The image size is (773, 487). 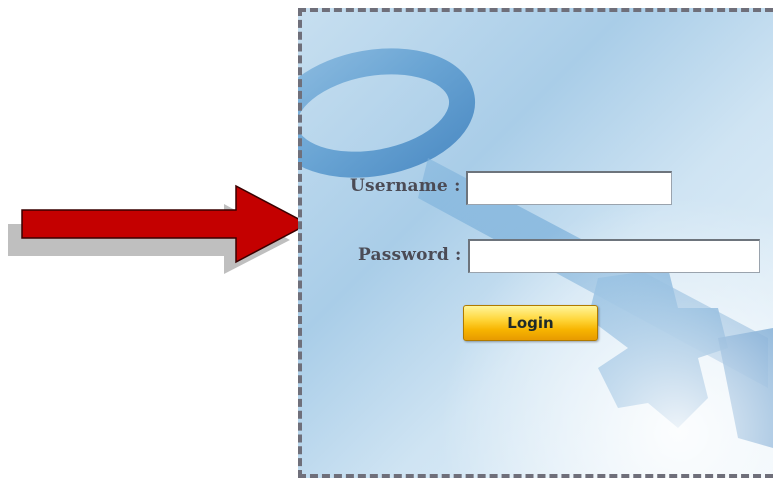 I want to click on username-field, so click(x=569, y=188).